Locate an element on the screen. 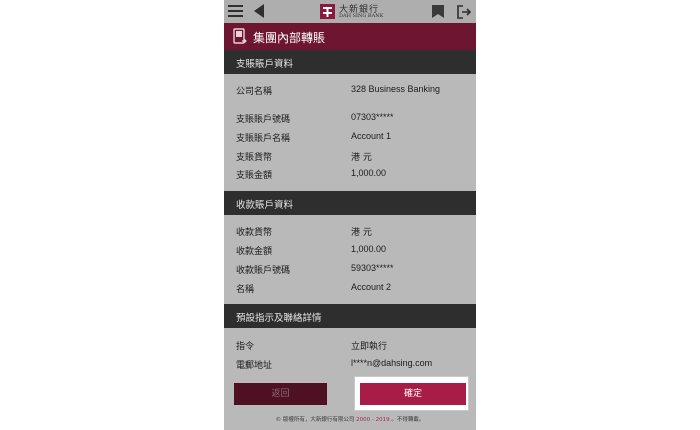 Image resolution: width=700 pixels, height=430 pixels. page-title: 集團內部轉賬 is located at coordinates (289, 38).